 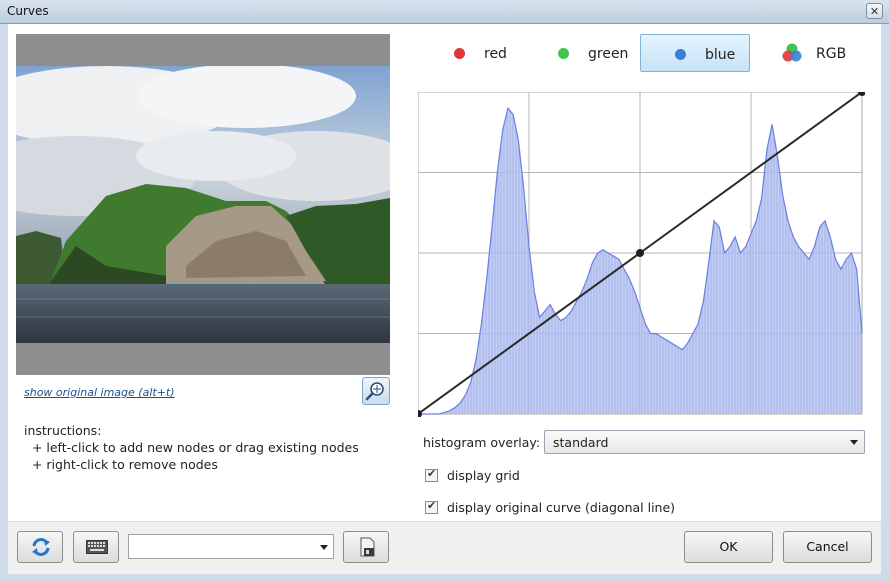 I want to click on tab-label: blue, so click(x=720, y=55).